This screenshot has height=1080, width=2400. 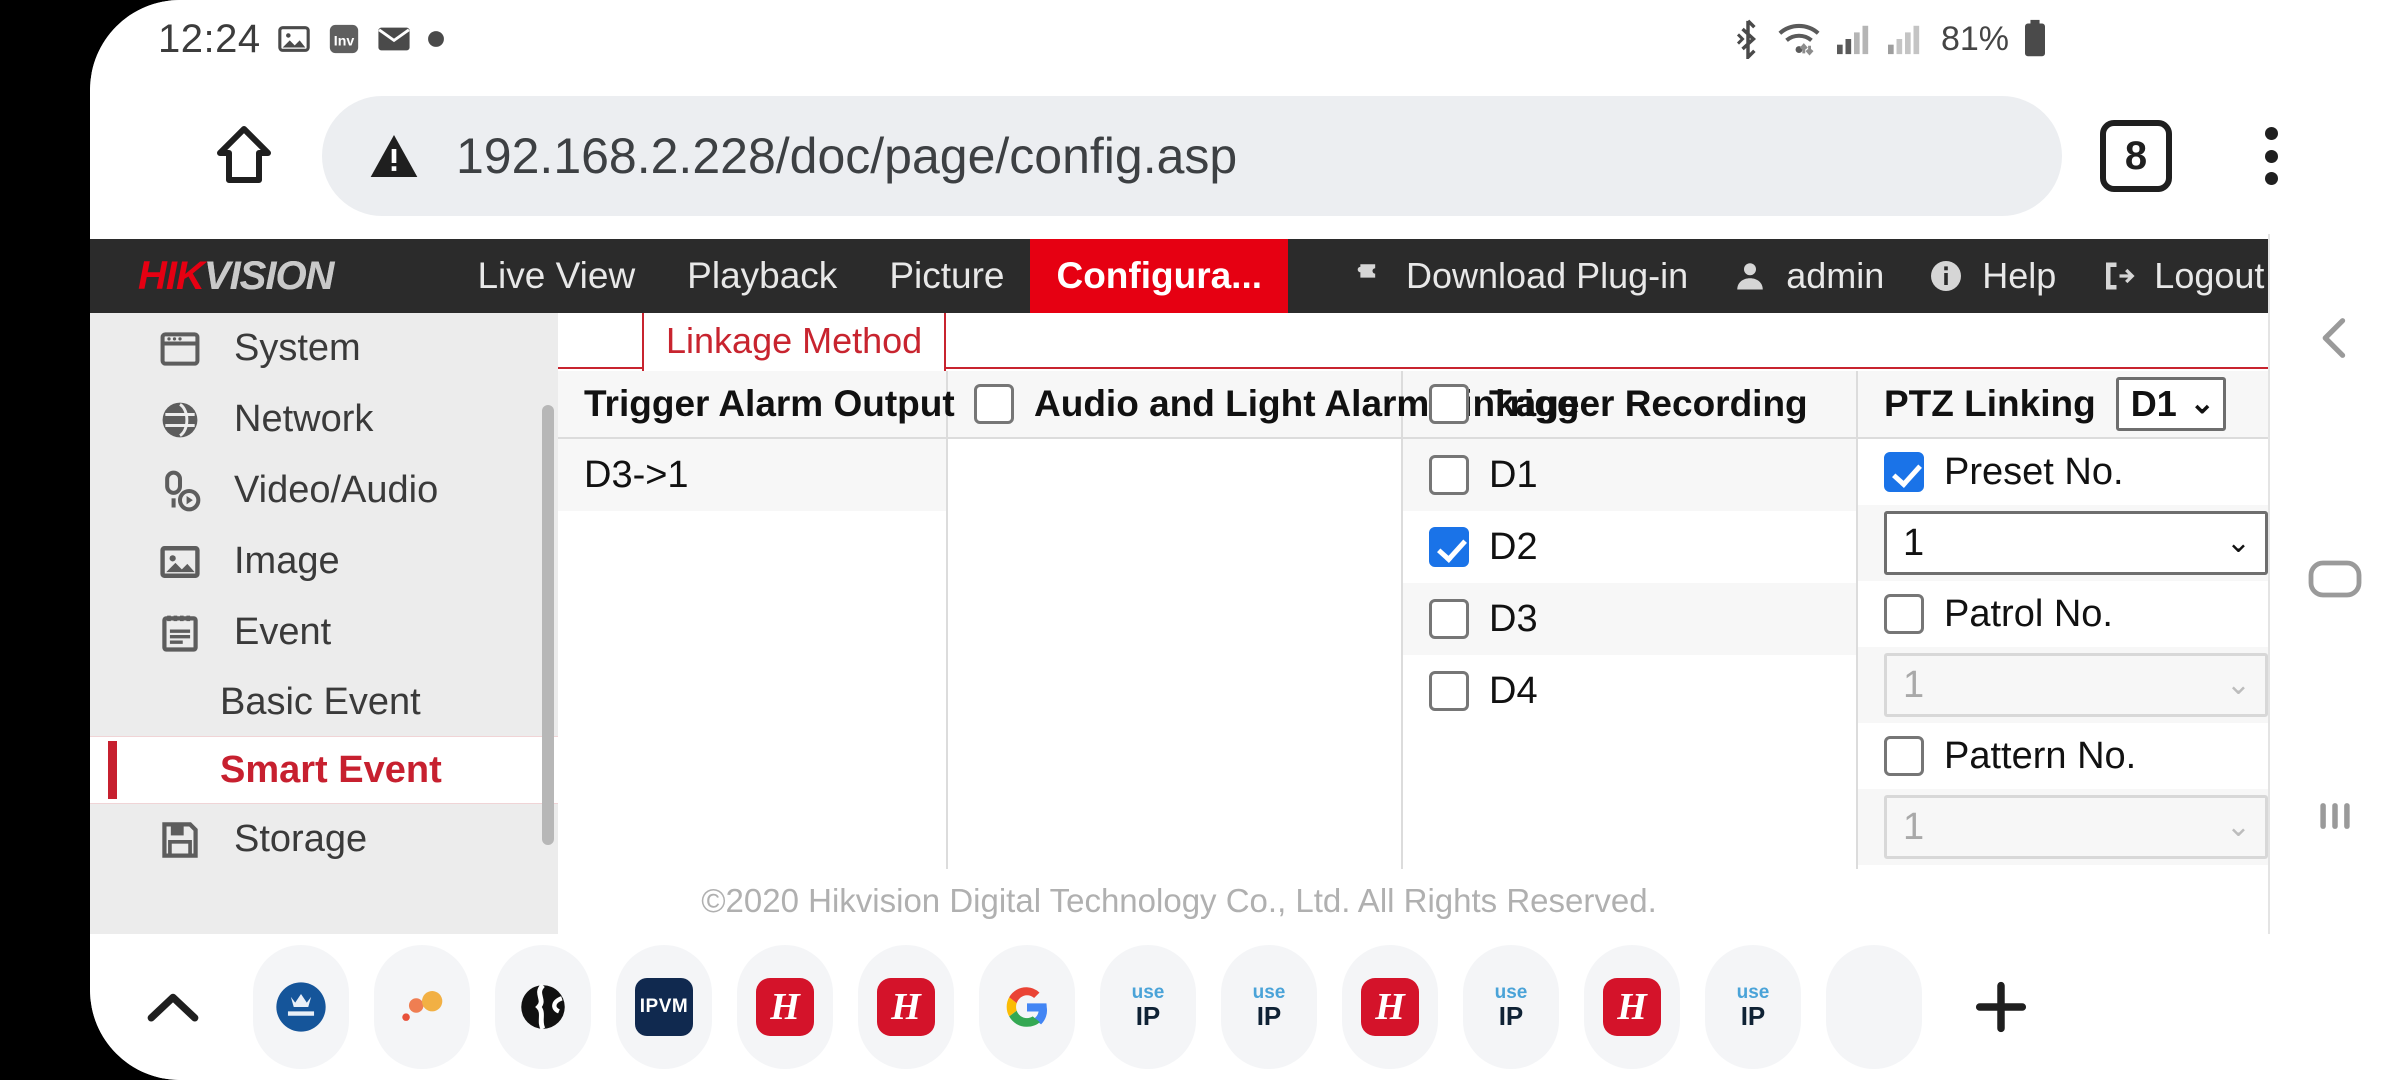 What do you see at coordinates (1513, 618) in the screenshot?
I see `label-d3: D3` at bounding box center [1513, 618].